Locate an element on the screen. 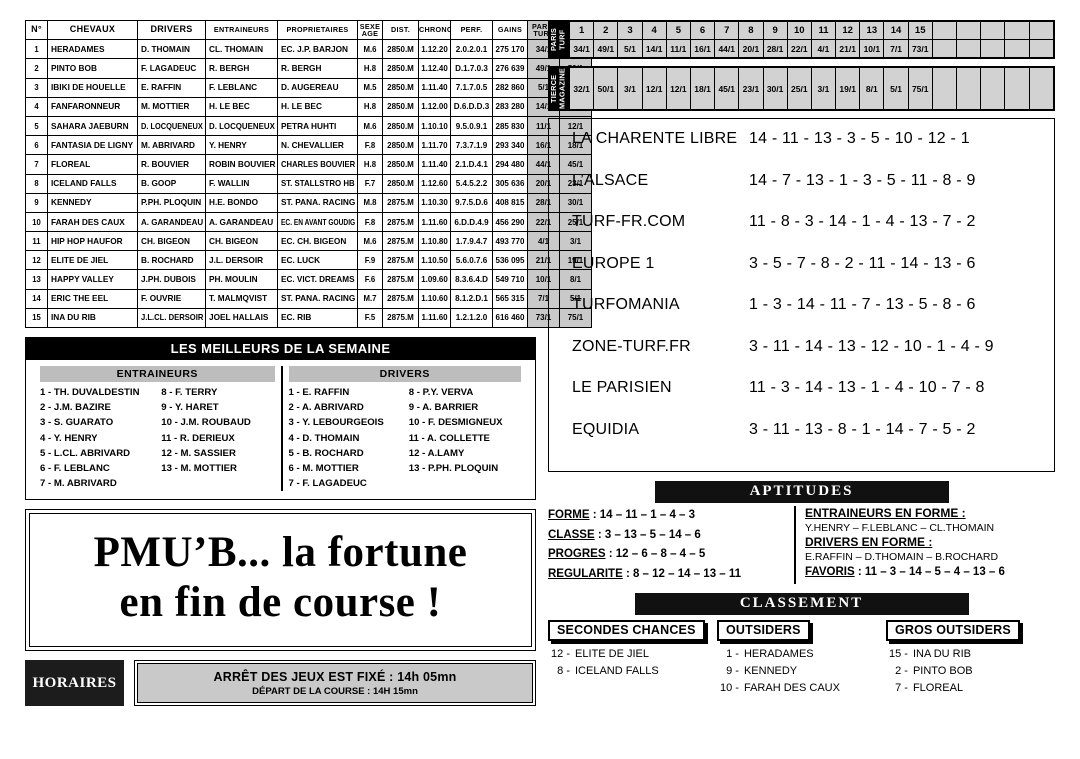  cell-cheval: KENNEDY is located at coordinates (92, 202).